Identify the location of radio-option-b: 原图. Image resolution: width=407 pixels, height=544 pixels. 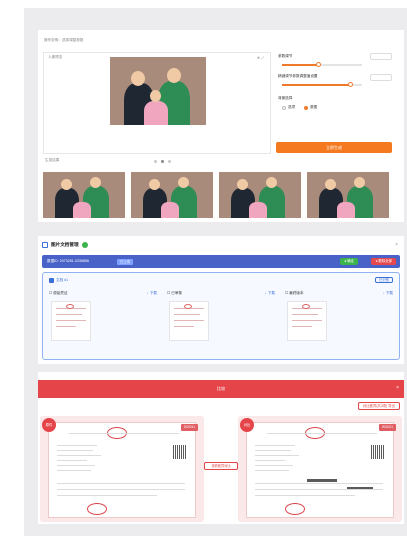
(310, 107).